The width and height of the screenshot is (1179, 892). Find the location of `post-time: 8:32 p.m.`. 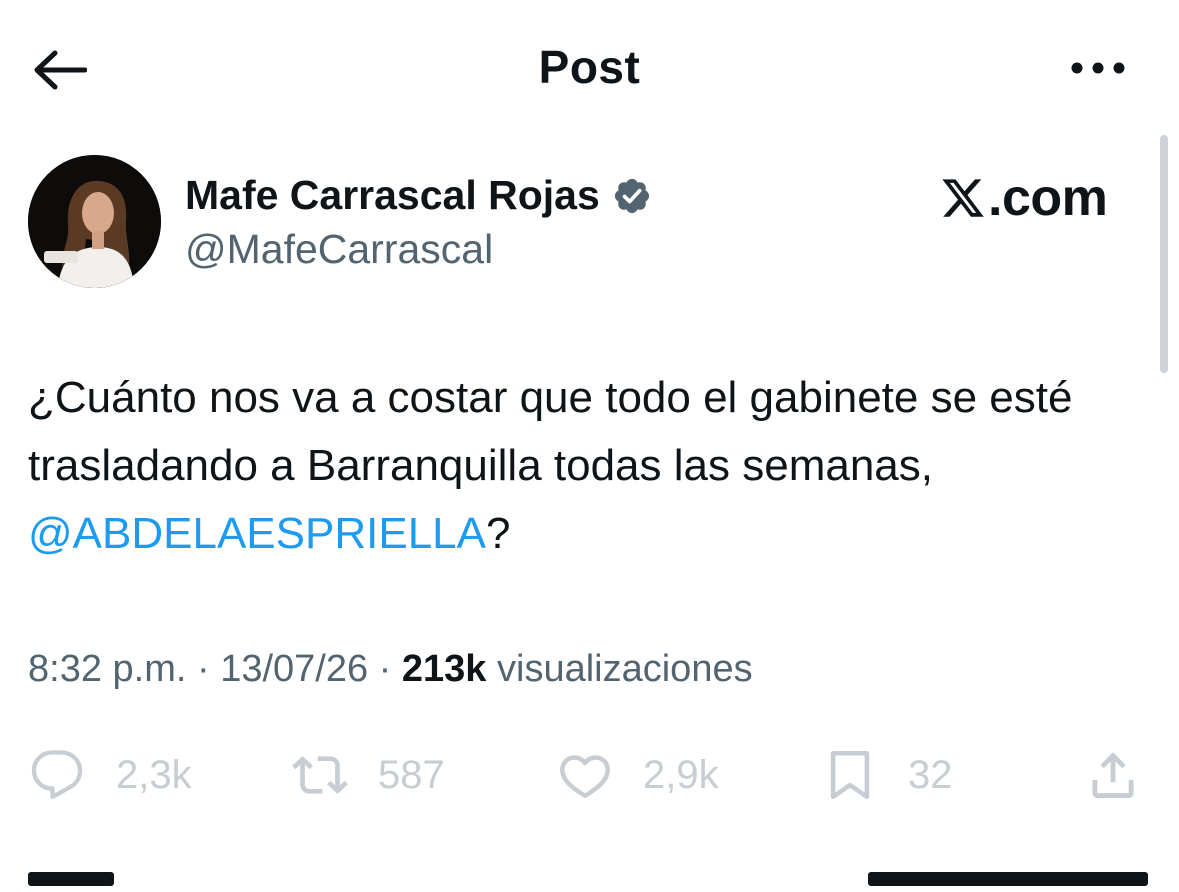

post-time: 8:32 p.m. is located at coordinates (107, 669).